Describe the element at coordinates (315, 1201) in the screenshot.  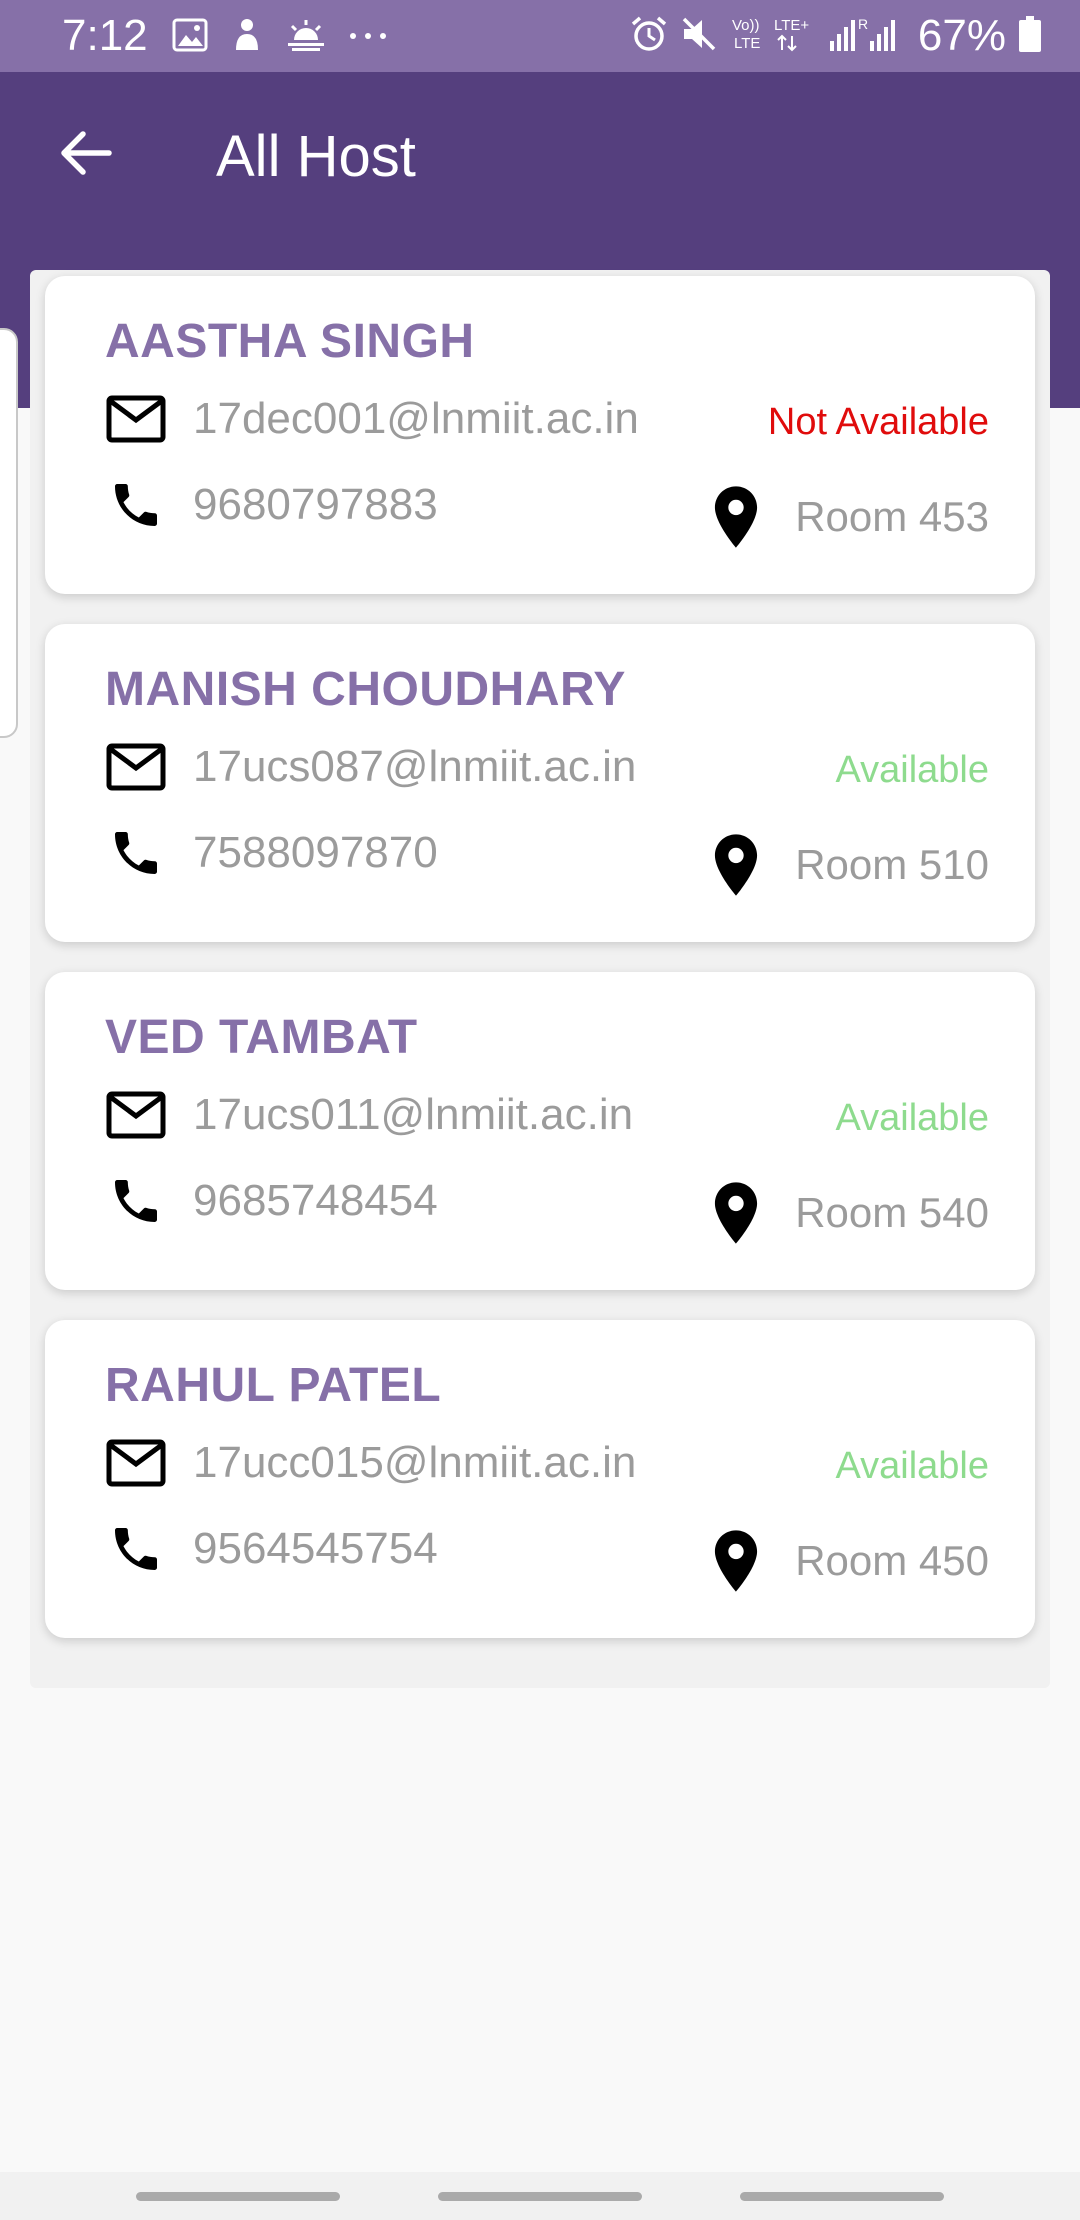
I see `host-phone: 9685748454` at that location.